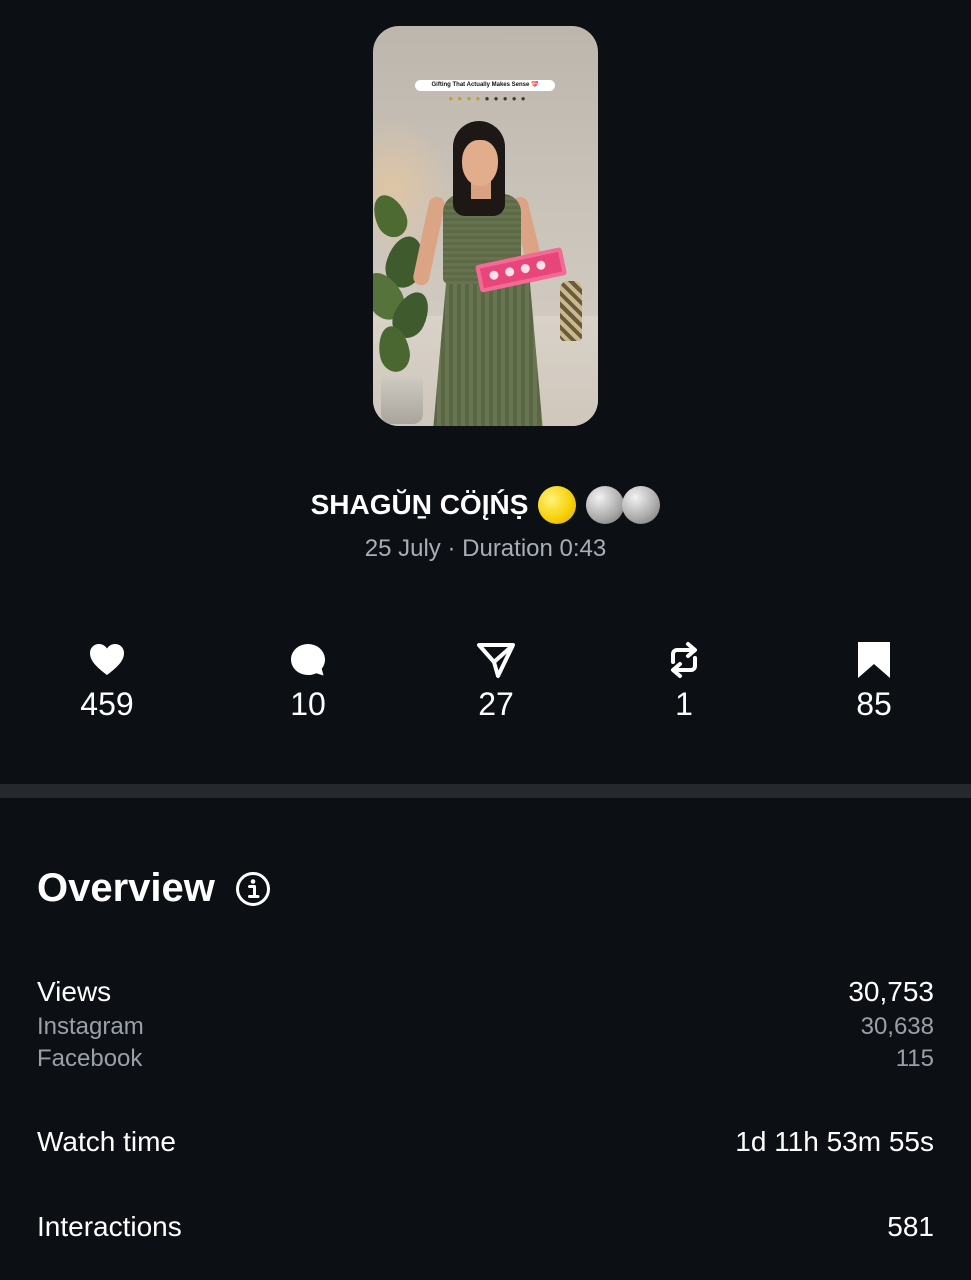 This screenshot has width=971, height=1280. What do you see at coordinates (485, 1027) in the screenshot?
I see `views-instagram-row: Instagram 30,638` at bounding box center [485, 1027].